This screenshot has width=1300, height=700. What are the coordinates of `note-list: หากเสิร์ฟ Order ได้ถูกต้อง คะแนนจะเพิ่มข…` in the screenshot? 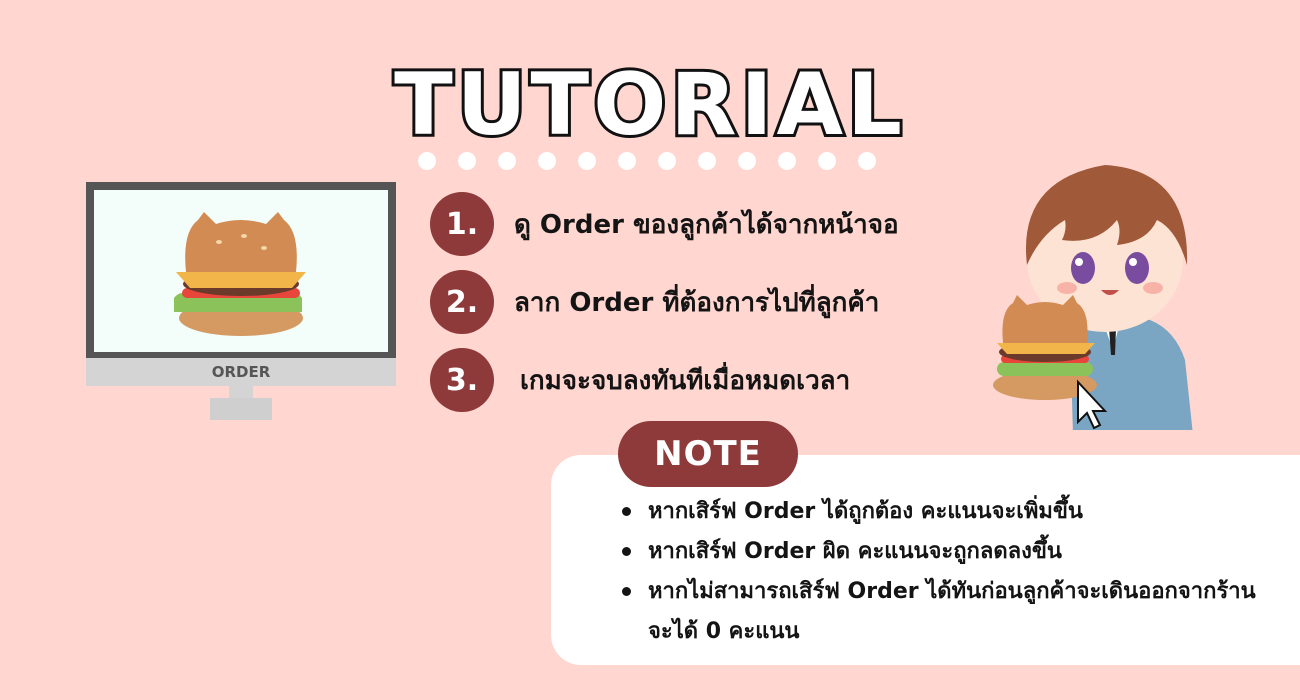 It's located at (942, 572).